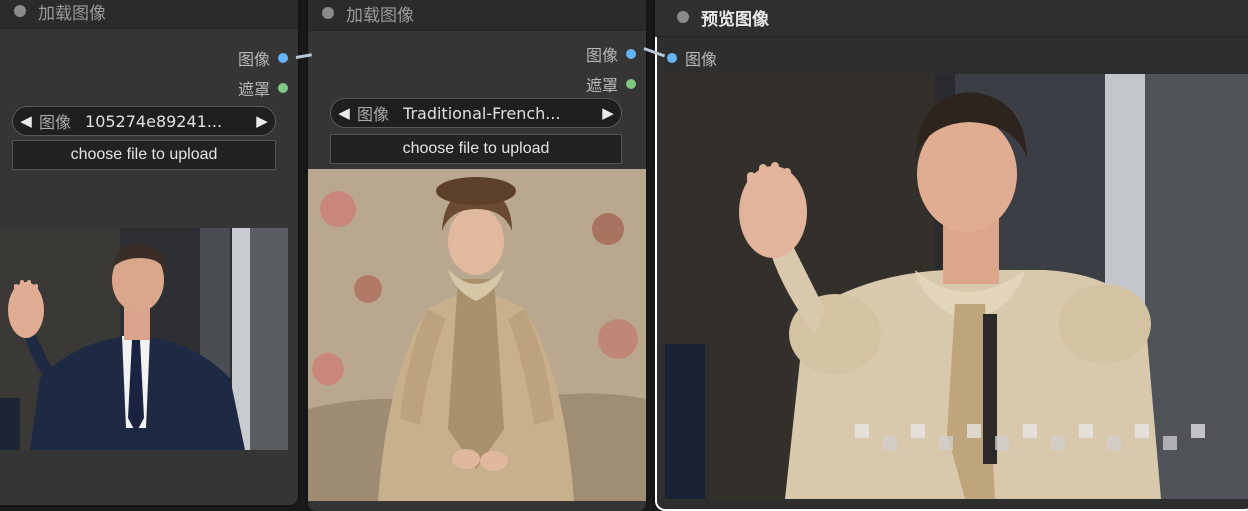  I want to click on photo-man-suit, so click(144, 339).